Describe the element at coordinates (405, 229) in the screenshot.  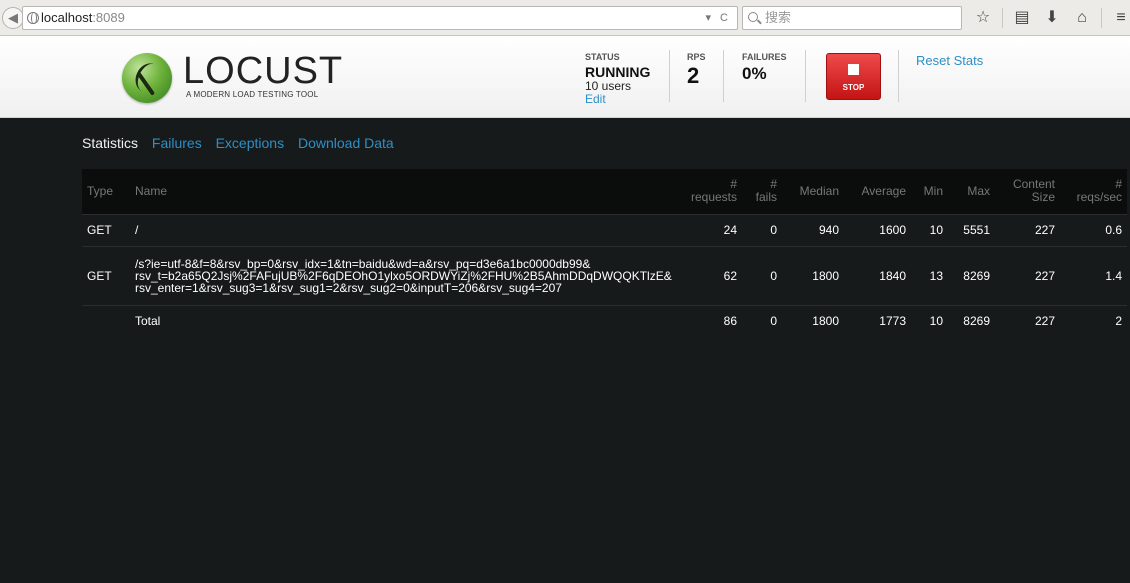
I see `cell-name: /` at that location.